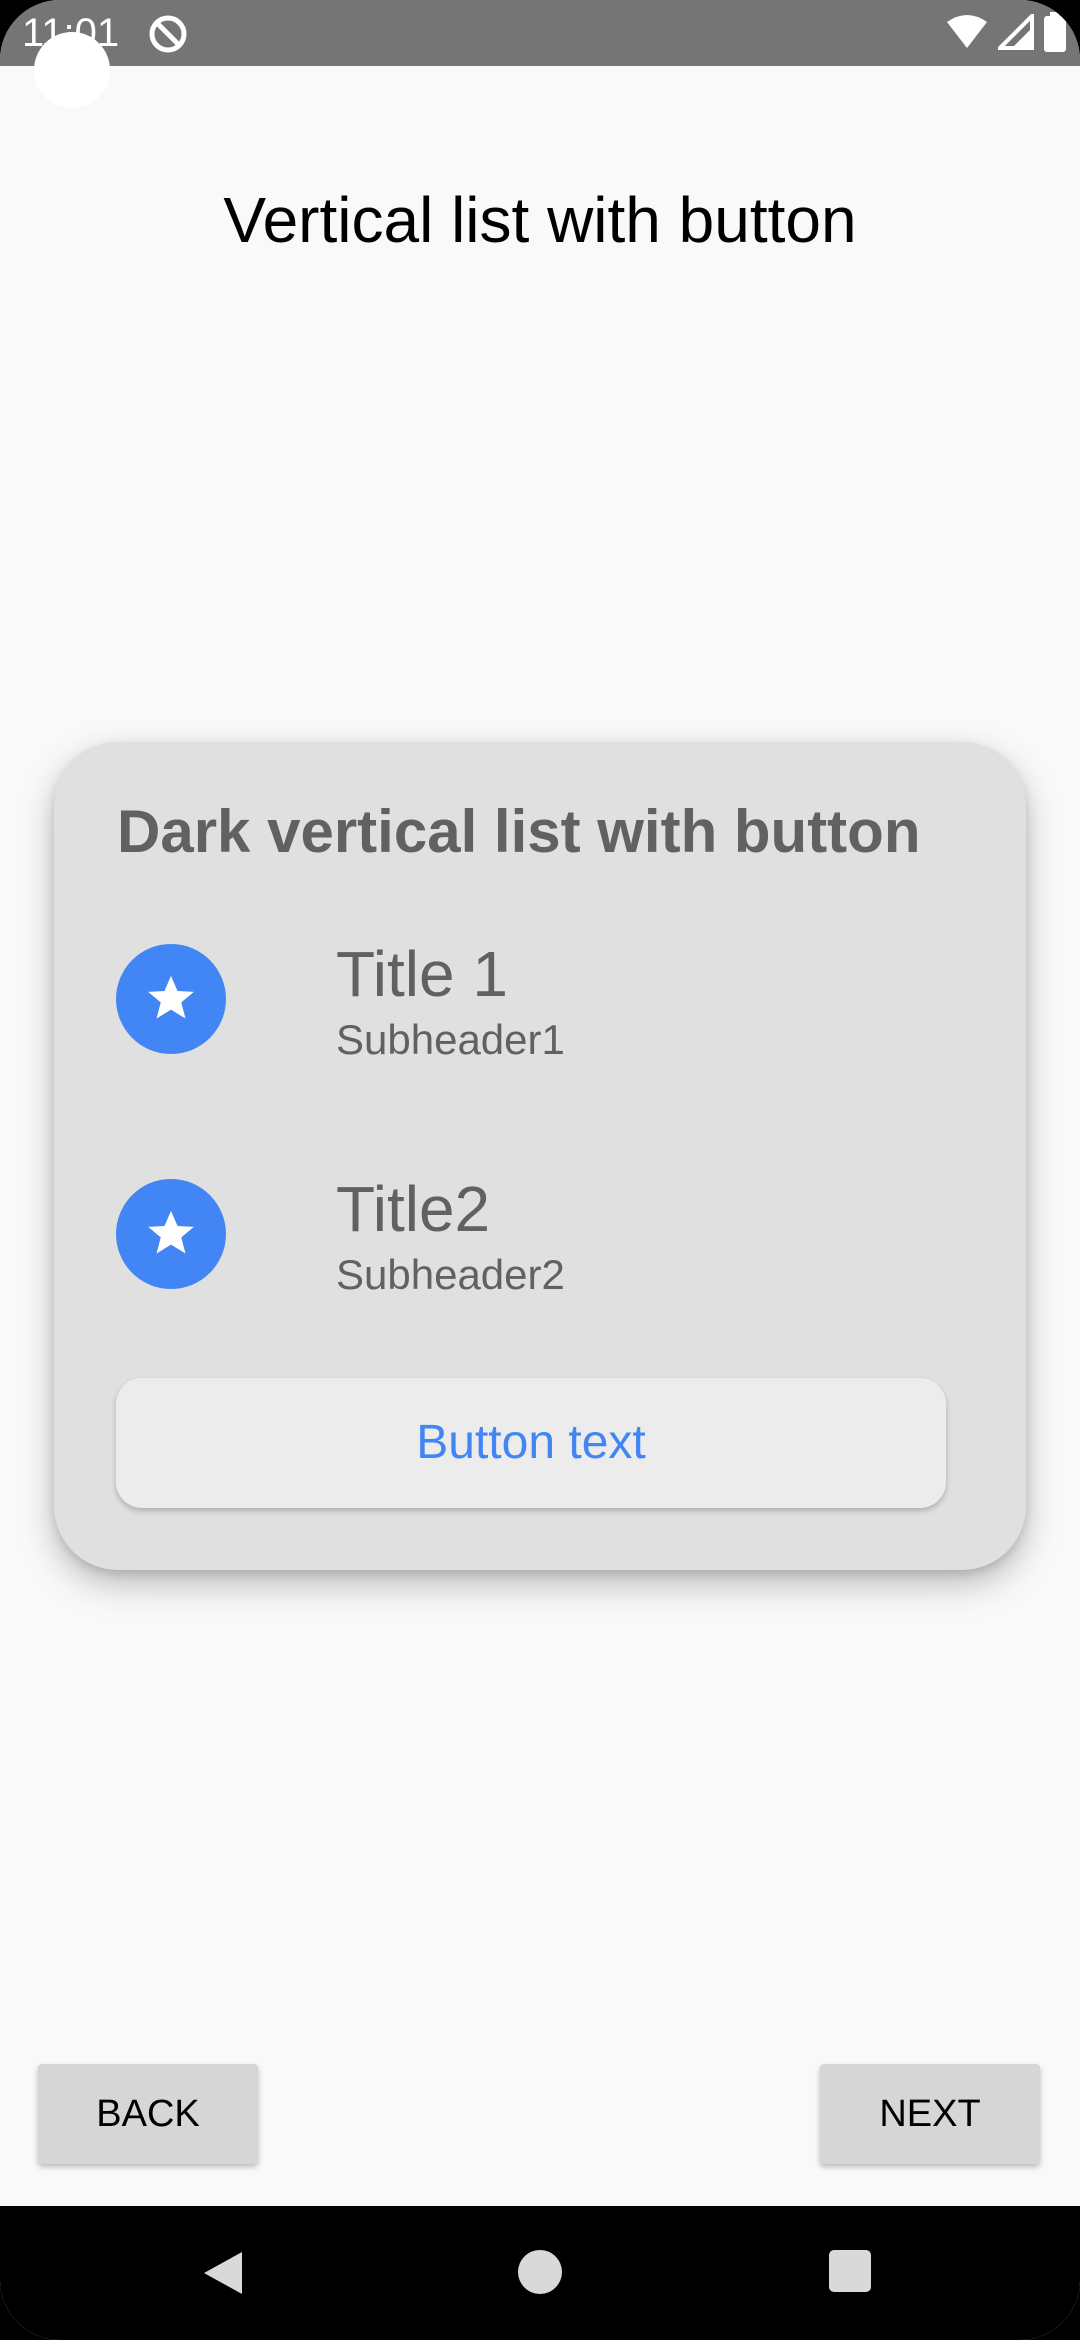 This screenshot has height=2340, width=1080. I want to click on system-back-icon, so click(224, 2275).